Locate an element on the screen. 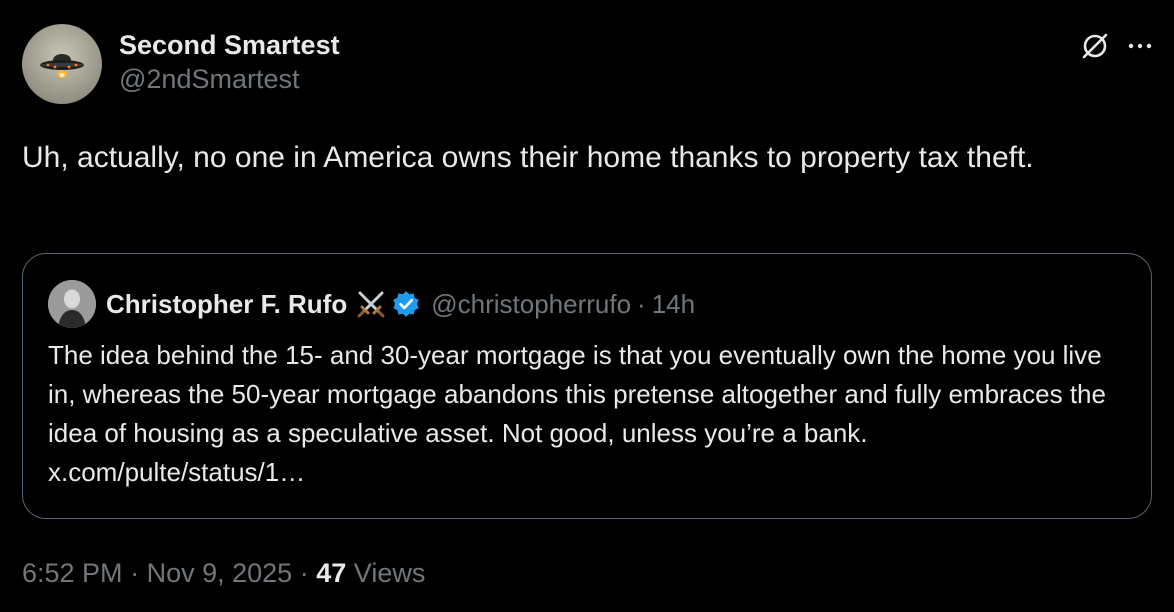 This screenshot has height=612, width=1174. quoted-handle: @christopherrufo is located at coordinates (531, 304).